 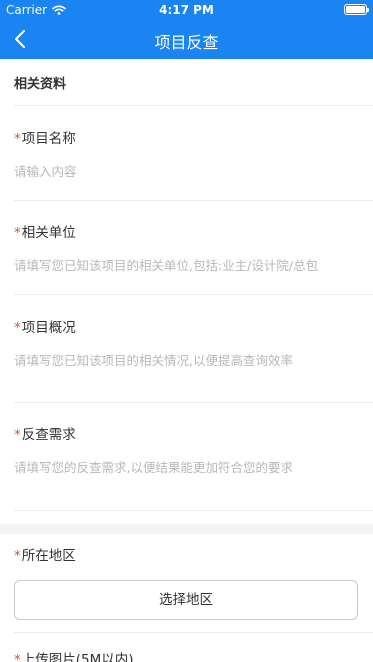 What do you see at coordinates (186, 549) in the screenshot?
I see `field-region: *所在地区` at bounding box center [186, 549].